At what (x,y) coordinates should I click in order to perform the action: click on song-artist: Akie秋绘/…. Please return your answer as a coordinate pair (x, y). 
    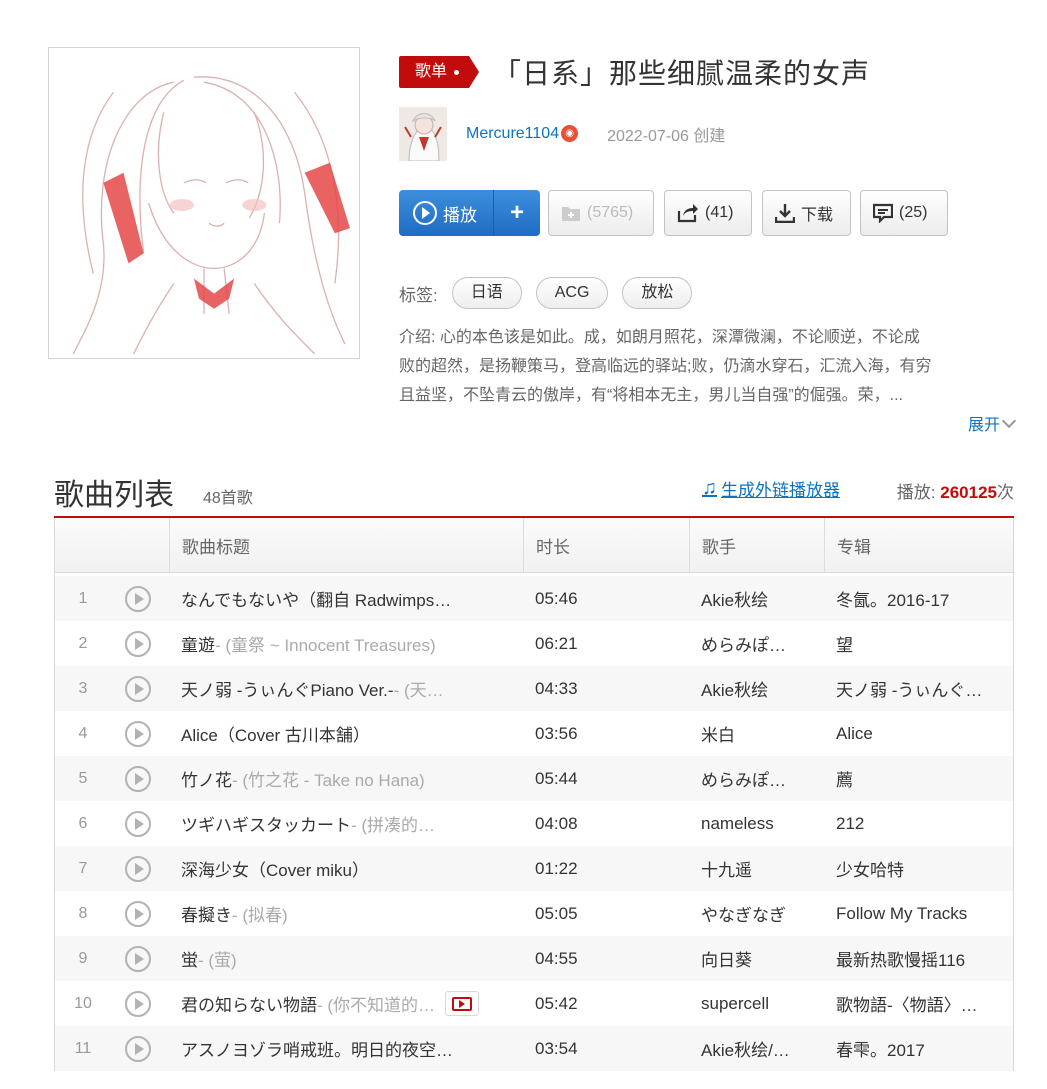
    Looking at the image, I should click on (756, 1048).